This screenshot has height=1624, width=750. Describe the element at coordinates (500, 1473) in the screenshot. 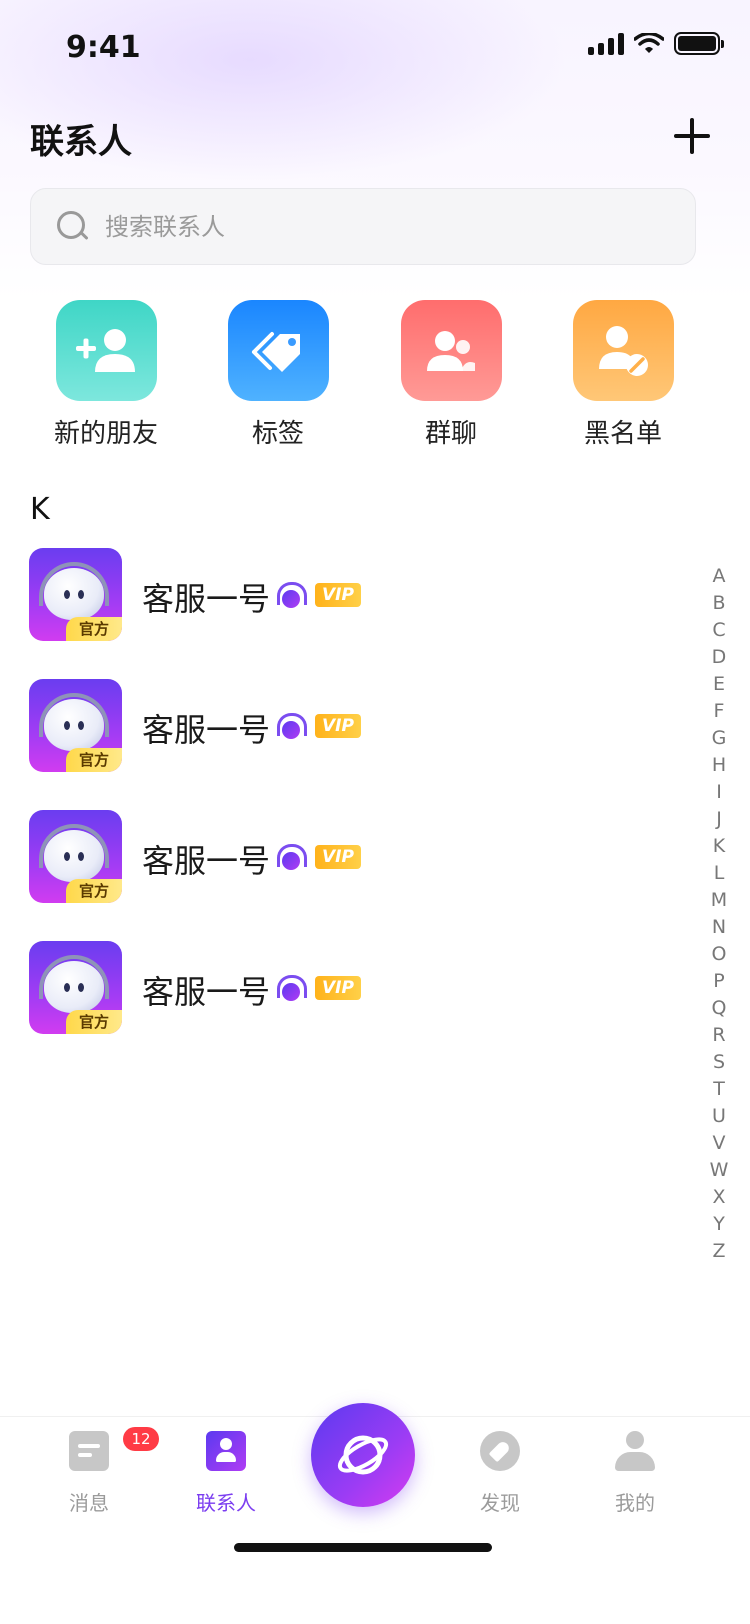

I see `tab-discover: 发现` at that location.